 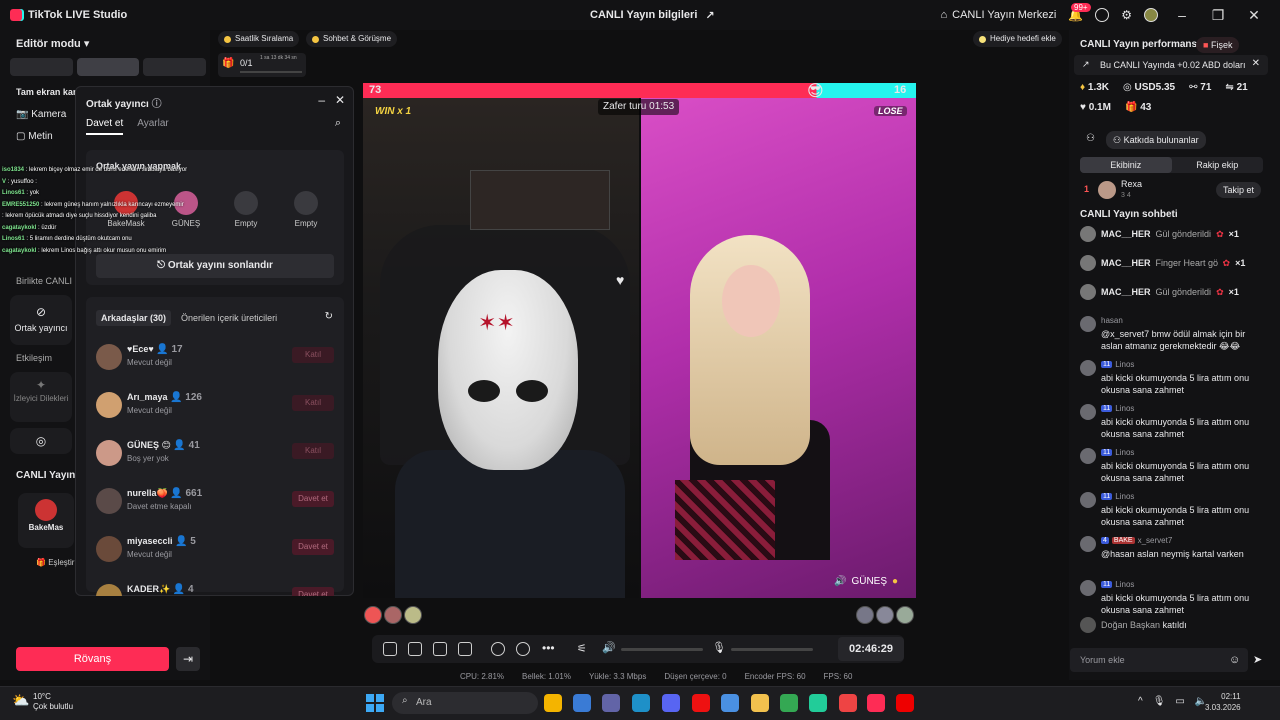 I want to click on comment-input: Yorum ekle, so click(x=1159, y=660).